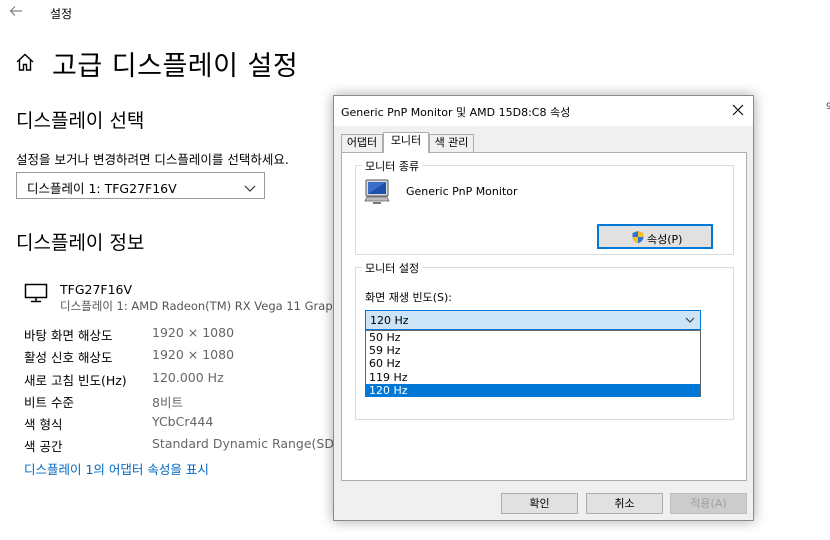 This screenshot has width=830, height=540. Describe the element at coordinates (362, 143) in the screenshot. I see `tab-adapter: 어댑터` at that location.